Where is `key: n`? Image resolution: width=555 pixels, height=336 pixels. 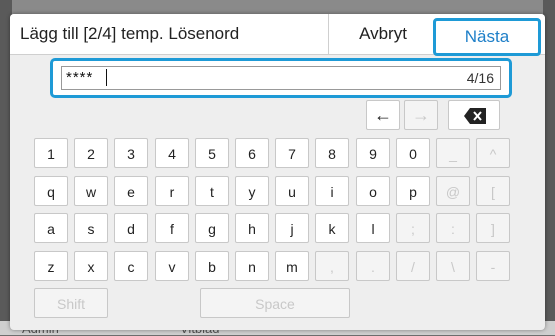 key: n is located at coordinates (252, 266).